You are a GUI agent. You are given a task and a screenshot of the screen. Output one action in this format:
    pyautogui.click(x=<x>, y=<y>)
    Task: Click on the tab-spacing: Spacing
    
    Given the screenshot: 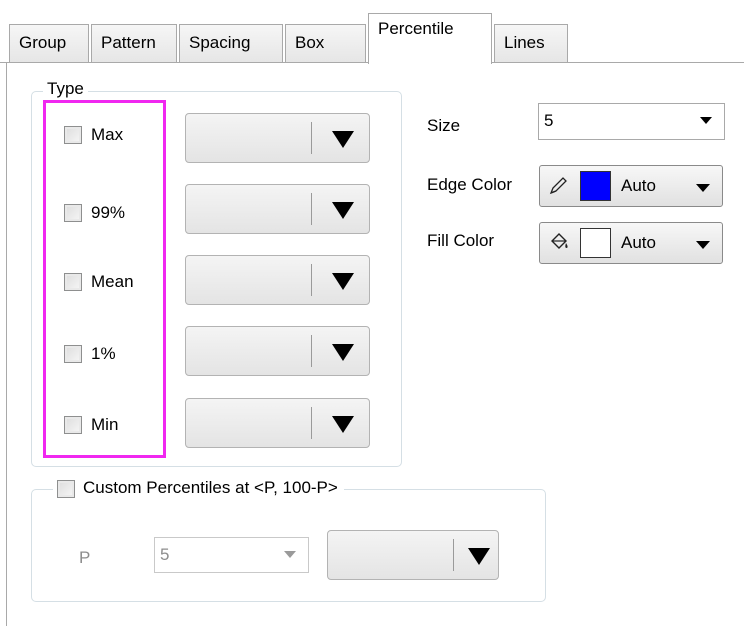 What is the action you would take?
    pyautogui.click(x=231, y=43)
    